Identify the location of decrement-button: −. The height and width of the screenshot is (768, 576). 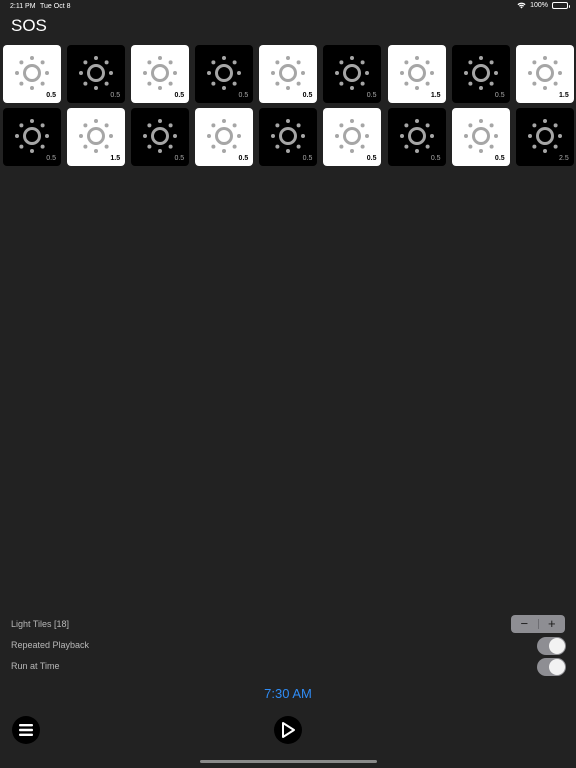
(524, 624).